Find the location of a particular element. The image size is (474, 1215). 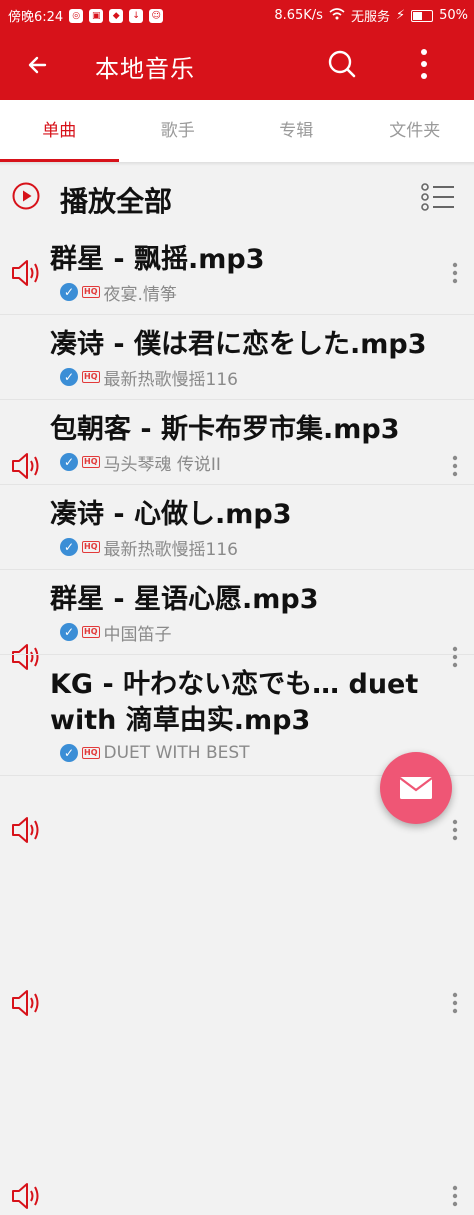

network-speed: 8.65K/s is located at coordinates (298, 15).